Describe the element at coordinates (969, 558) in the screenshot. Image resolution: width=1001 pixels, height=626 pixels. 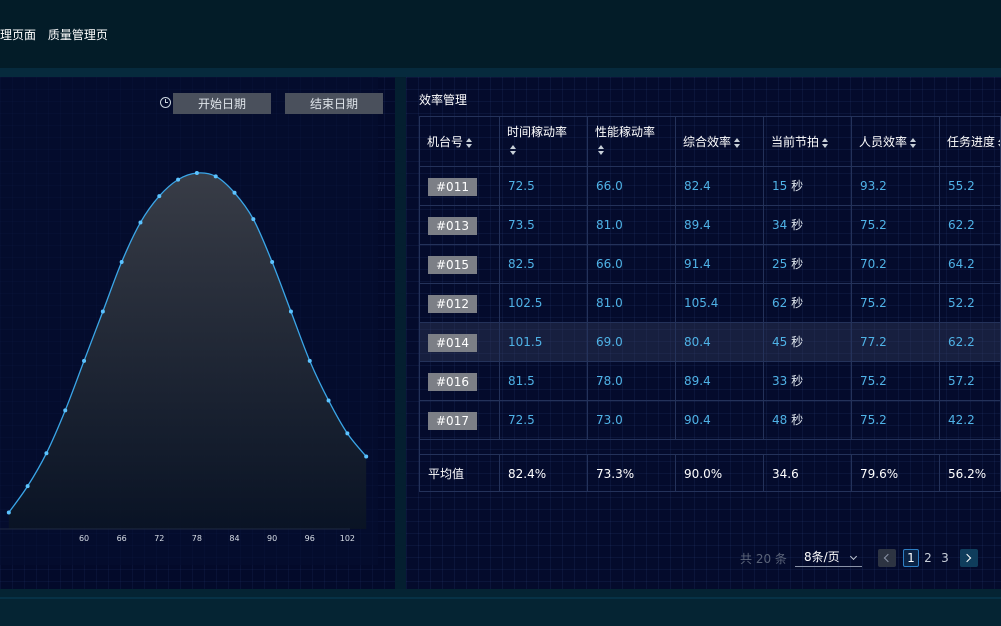
I see `next-page-button` at that location.